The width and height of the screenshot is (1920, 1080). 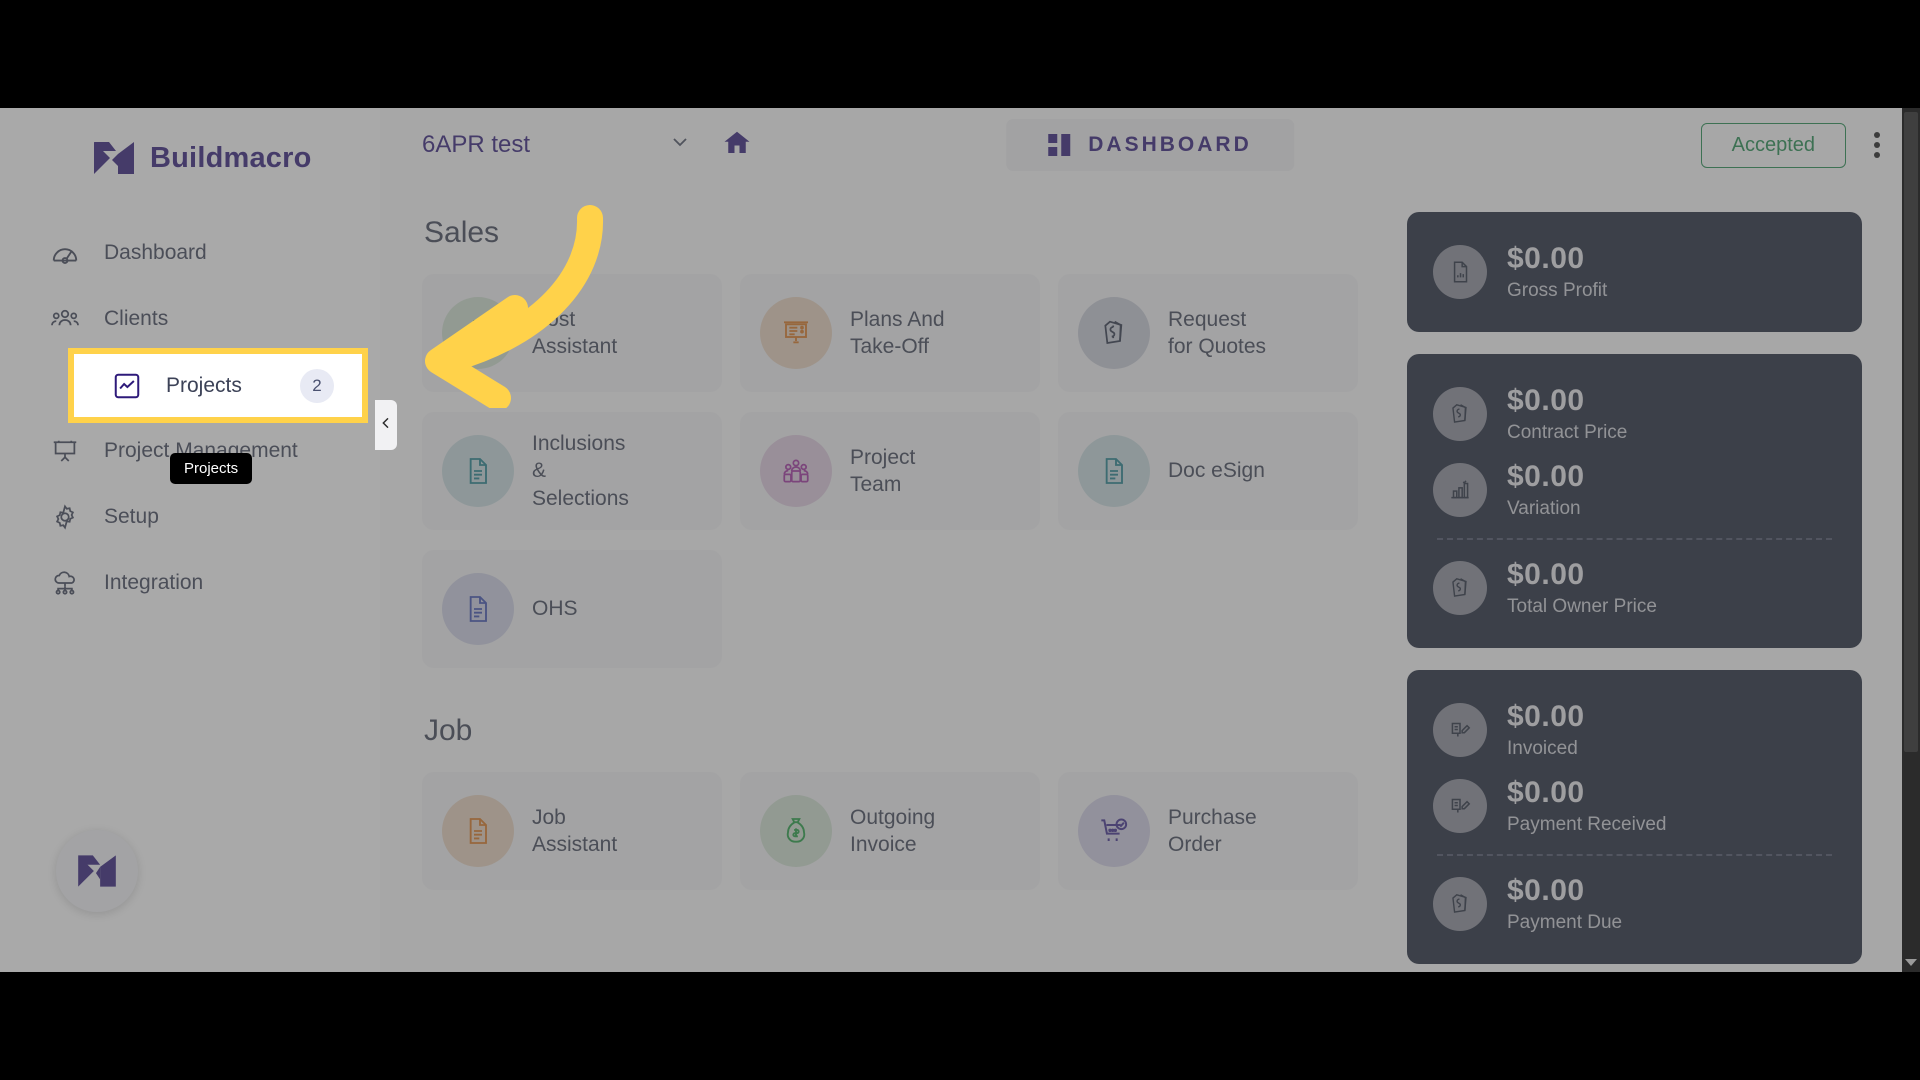 What do you see at coordinates (897, 332) in the screenshot?
I see `tile-label: Plans And Take-Off` at bounding box center [897, 332].